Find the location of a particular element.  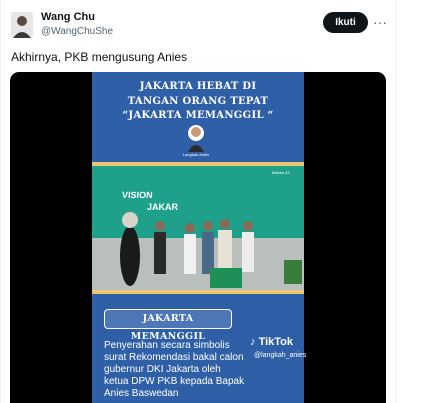

caption-line: ketua DPW PKB kepada Bapak is located at coordinates (174, 381).